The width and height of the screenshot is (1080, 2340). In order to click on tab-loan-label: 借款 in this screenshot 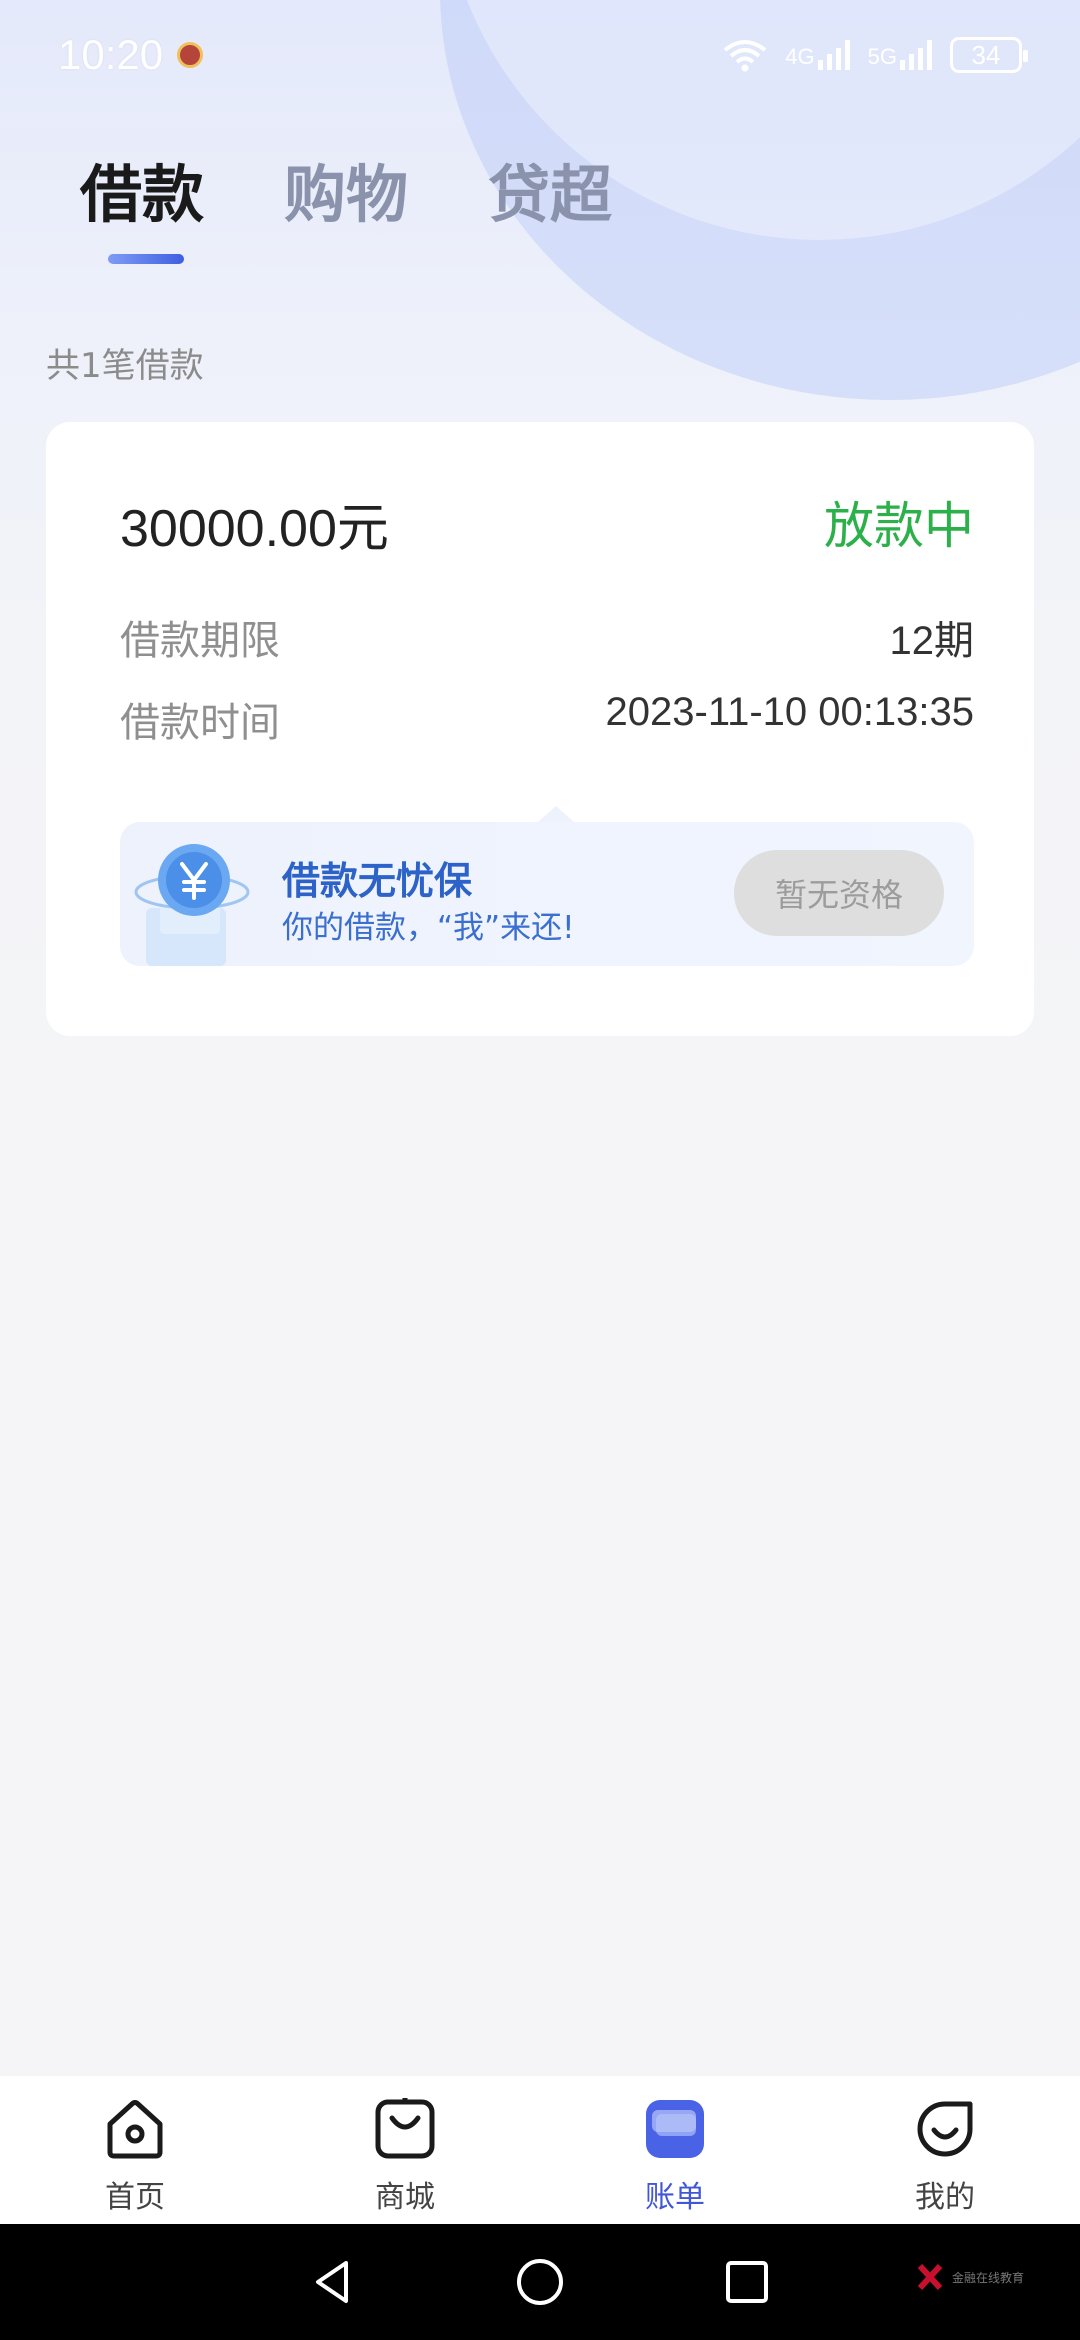, I will do `click(142, 194)`.